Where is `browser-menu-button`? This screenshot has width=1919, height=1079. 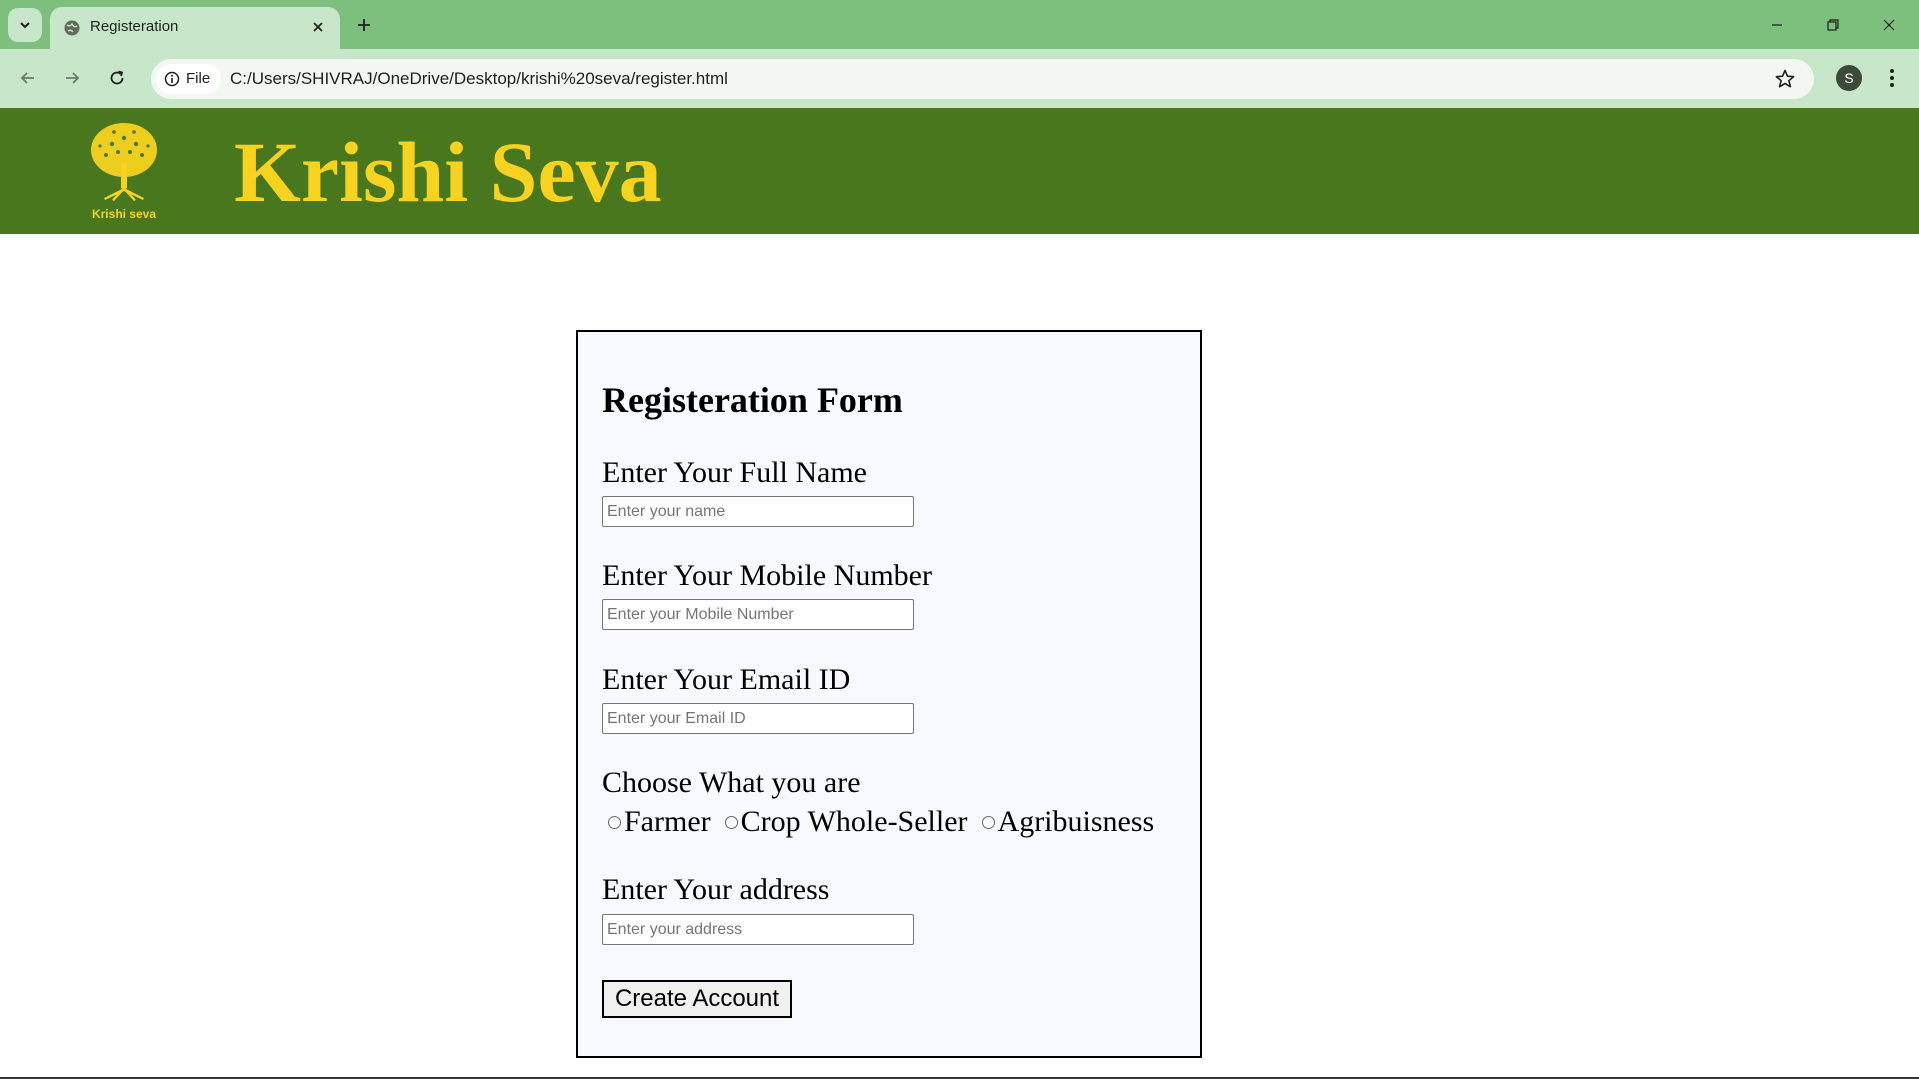 browser-menu-button is located at coordinates (1892, 78).